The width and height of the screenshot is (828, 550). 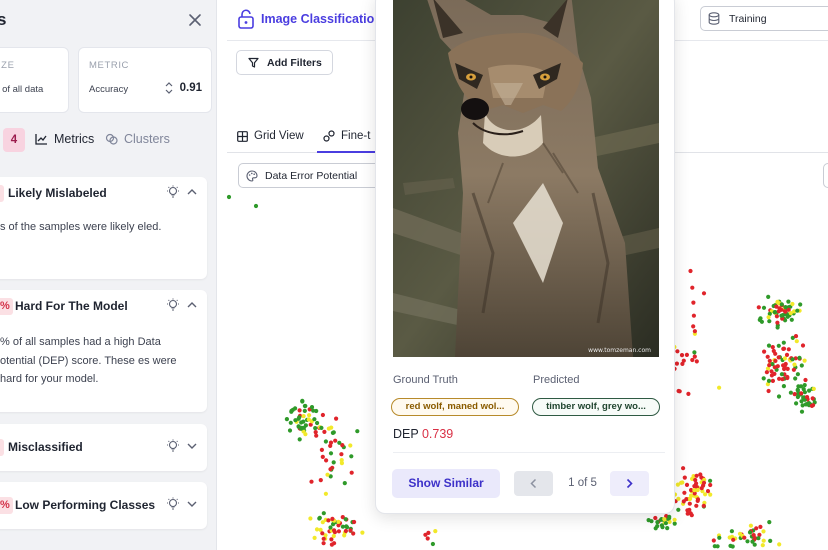 What do you see at coordinates (64, 139) in the screenshot?
I see `tab-metrics: Metrics` at bounding box center [64, 139].